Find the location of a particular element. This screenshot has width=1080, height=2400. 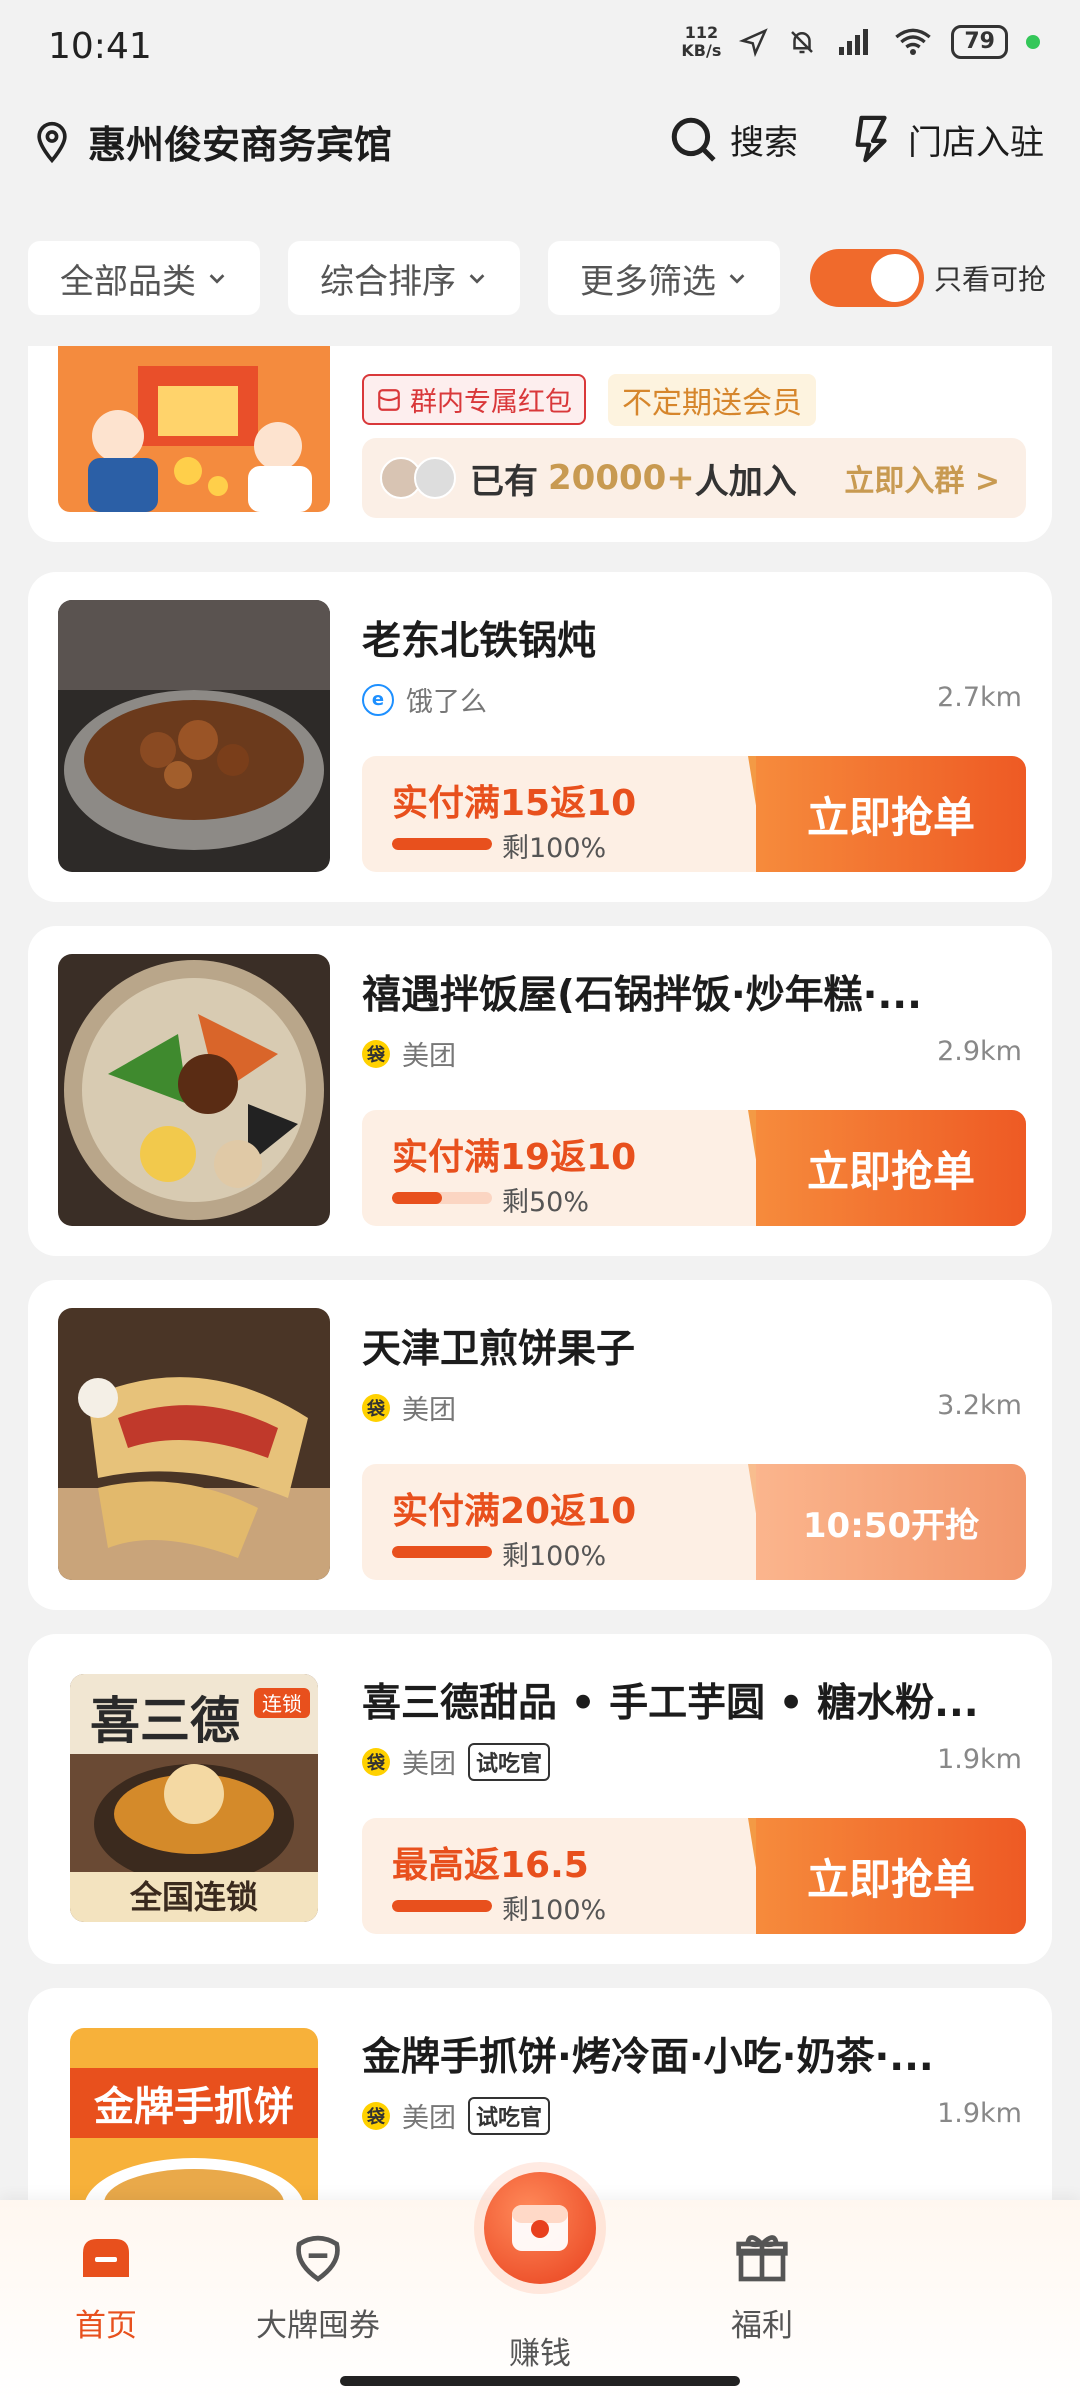

store-name: 天津卫煎饼果子 is located at coordinates (499, 1349).